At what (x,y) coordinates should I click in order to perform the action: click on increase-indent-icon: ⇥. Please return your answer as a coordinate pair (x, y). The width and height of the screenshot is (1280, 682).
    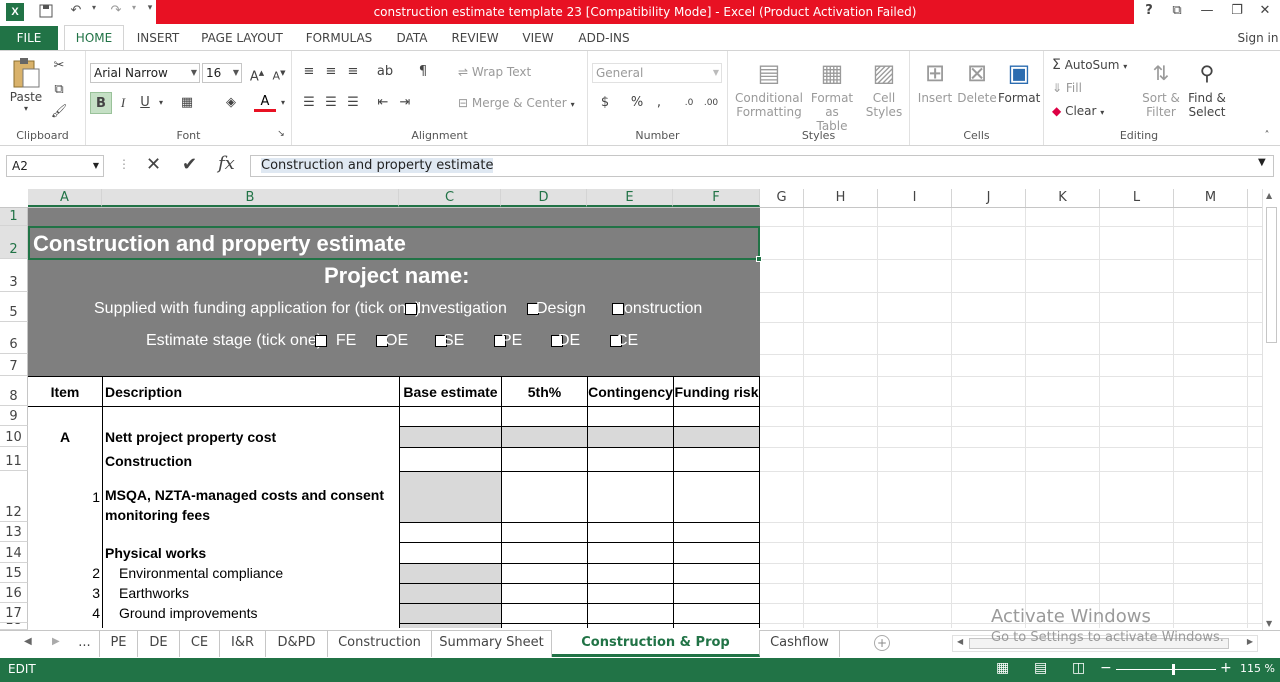
    Looking at the image, I should click on (405, 103).